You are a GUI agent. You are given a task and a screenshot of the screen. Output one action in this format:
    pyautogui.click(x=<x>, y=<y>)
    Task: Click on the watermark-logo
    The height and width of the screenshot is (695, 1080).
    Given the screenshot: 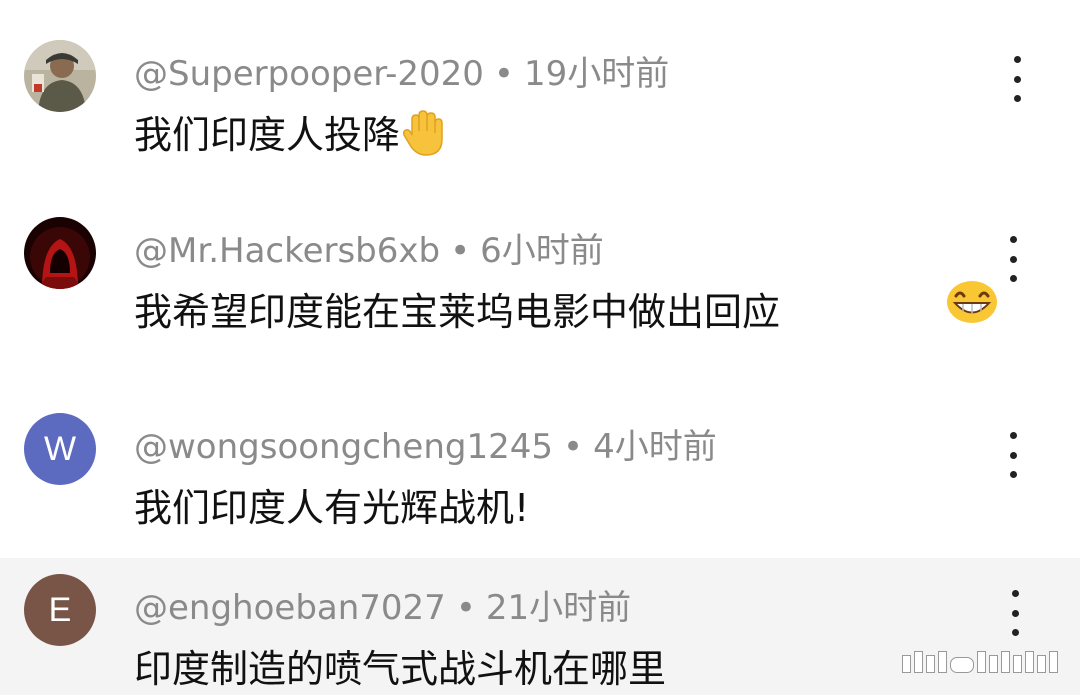 What is the action you would take?
    pyautogui.click(x=980, y=662)
    